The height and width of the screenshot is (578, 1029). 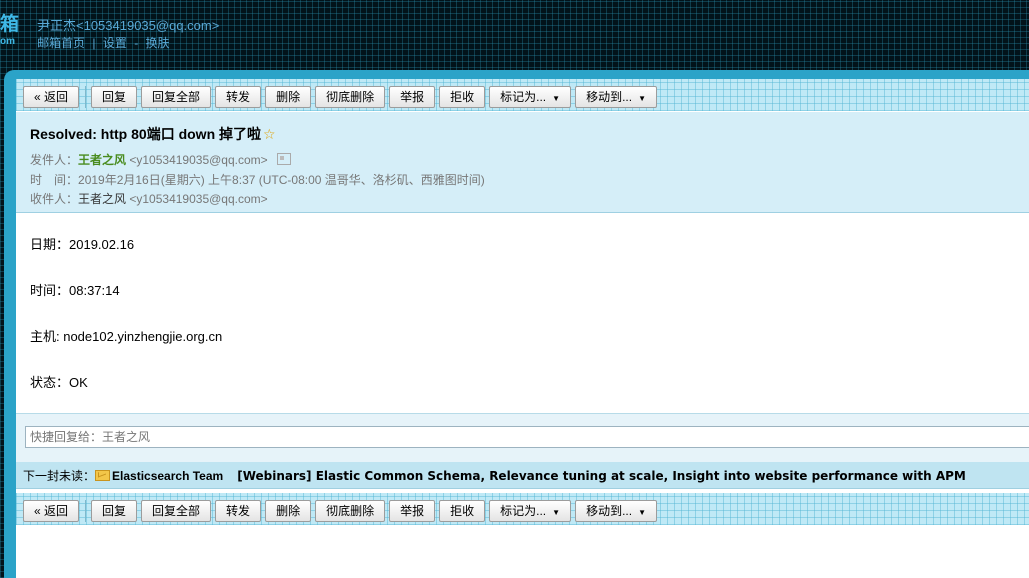 I want to click on recipient-row: 收件人：王者之风 <y1053419035@qq.com>, so click(x=149, y=198).